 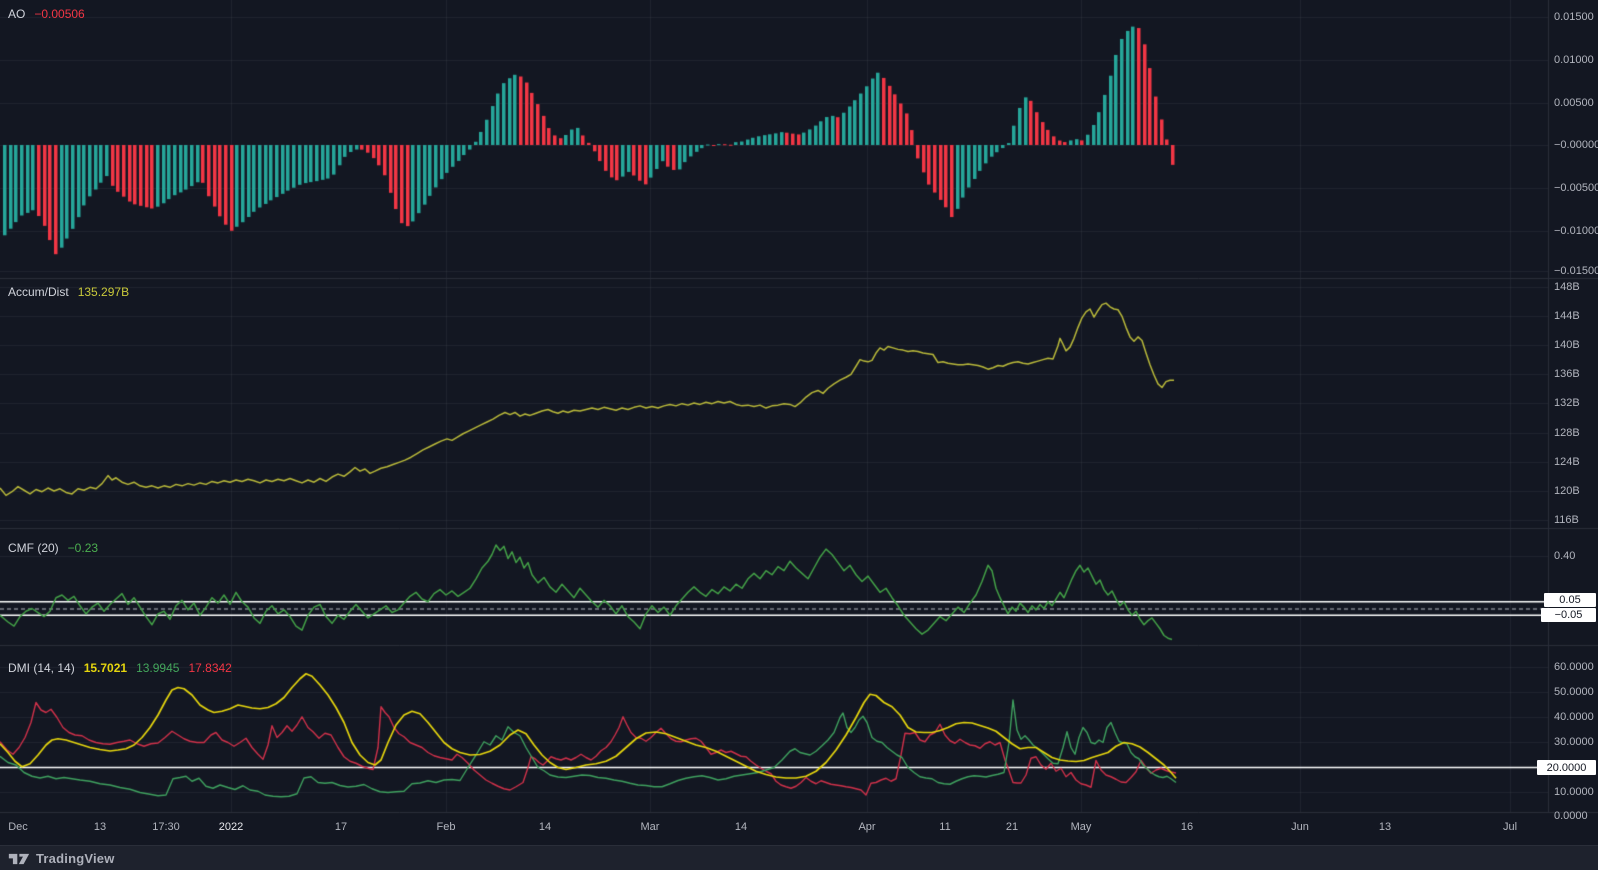 I want to click on price-tick-label: 10.0000, so click(x=1574, y=792).